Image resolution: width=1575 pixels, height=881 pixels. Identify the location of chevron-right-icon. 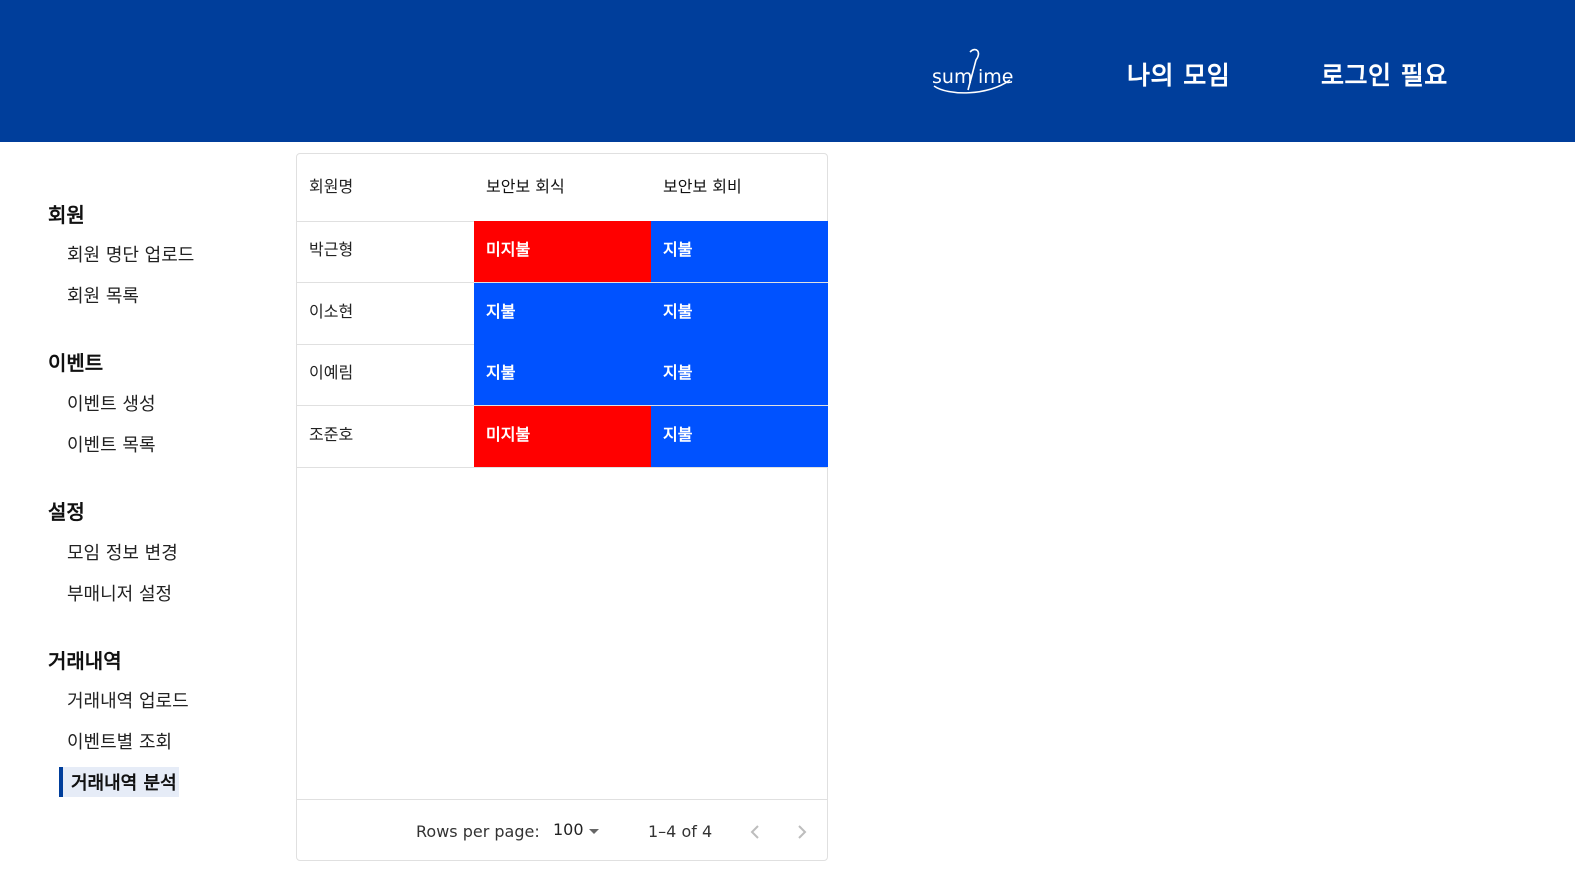
(802, 832).